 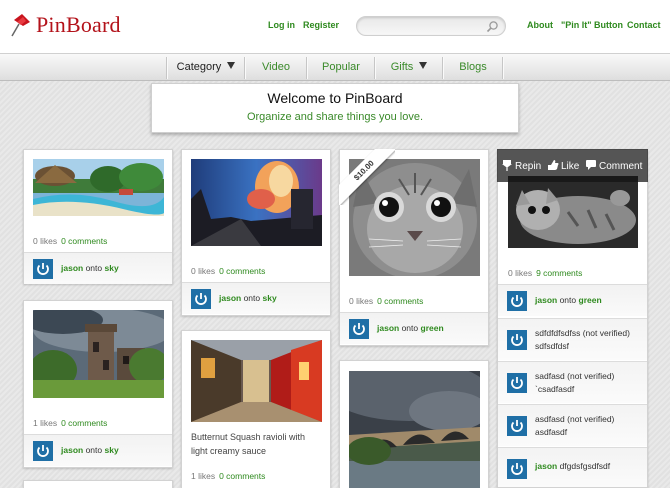 What do you see at coordinates (492, 26) in the screenshot?
I see `search-icon` at bounding box center [492, 26].